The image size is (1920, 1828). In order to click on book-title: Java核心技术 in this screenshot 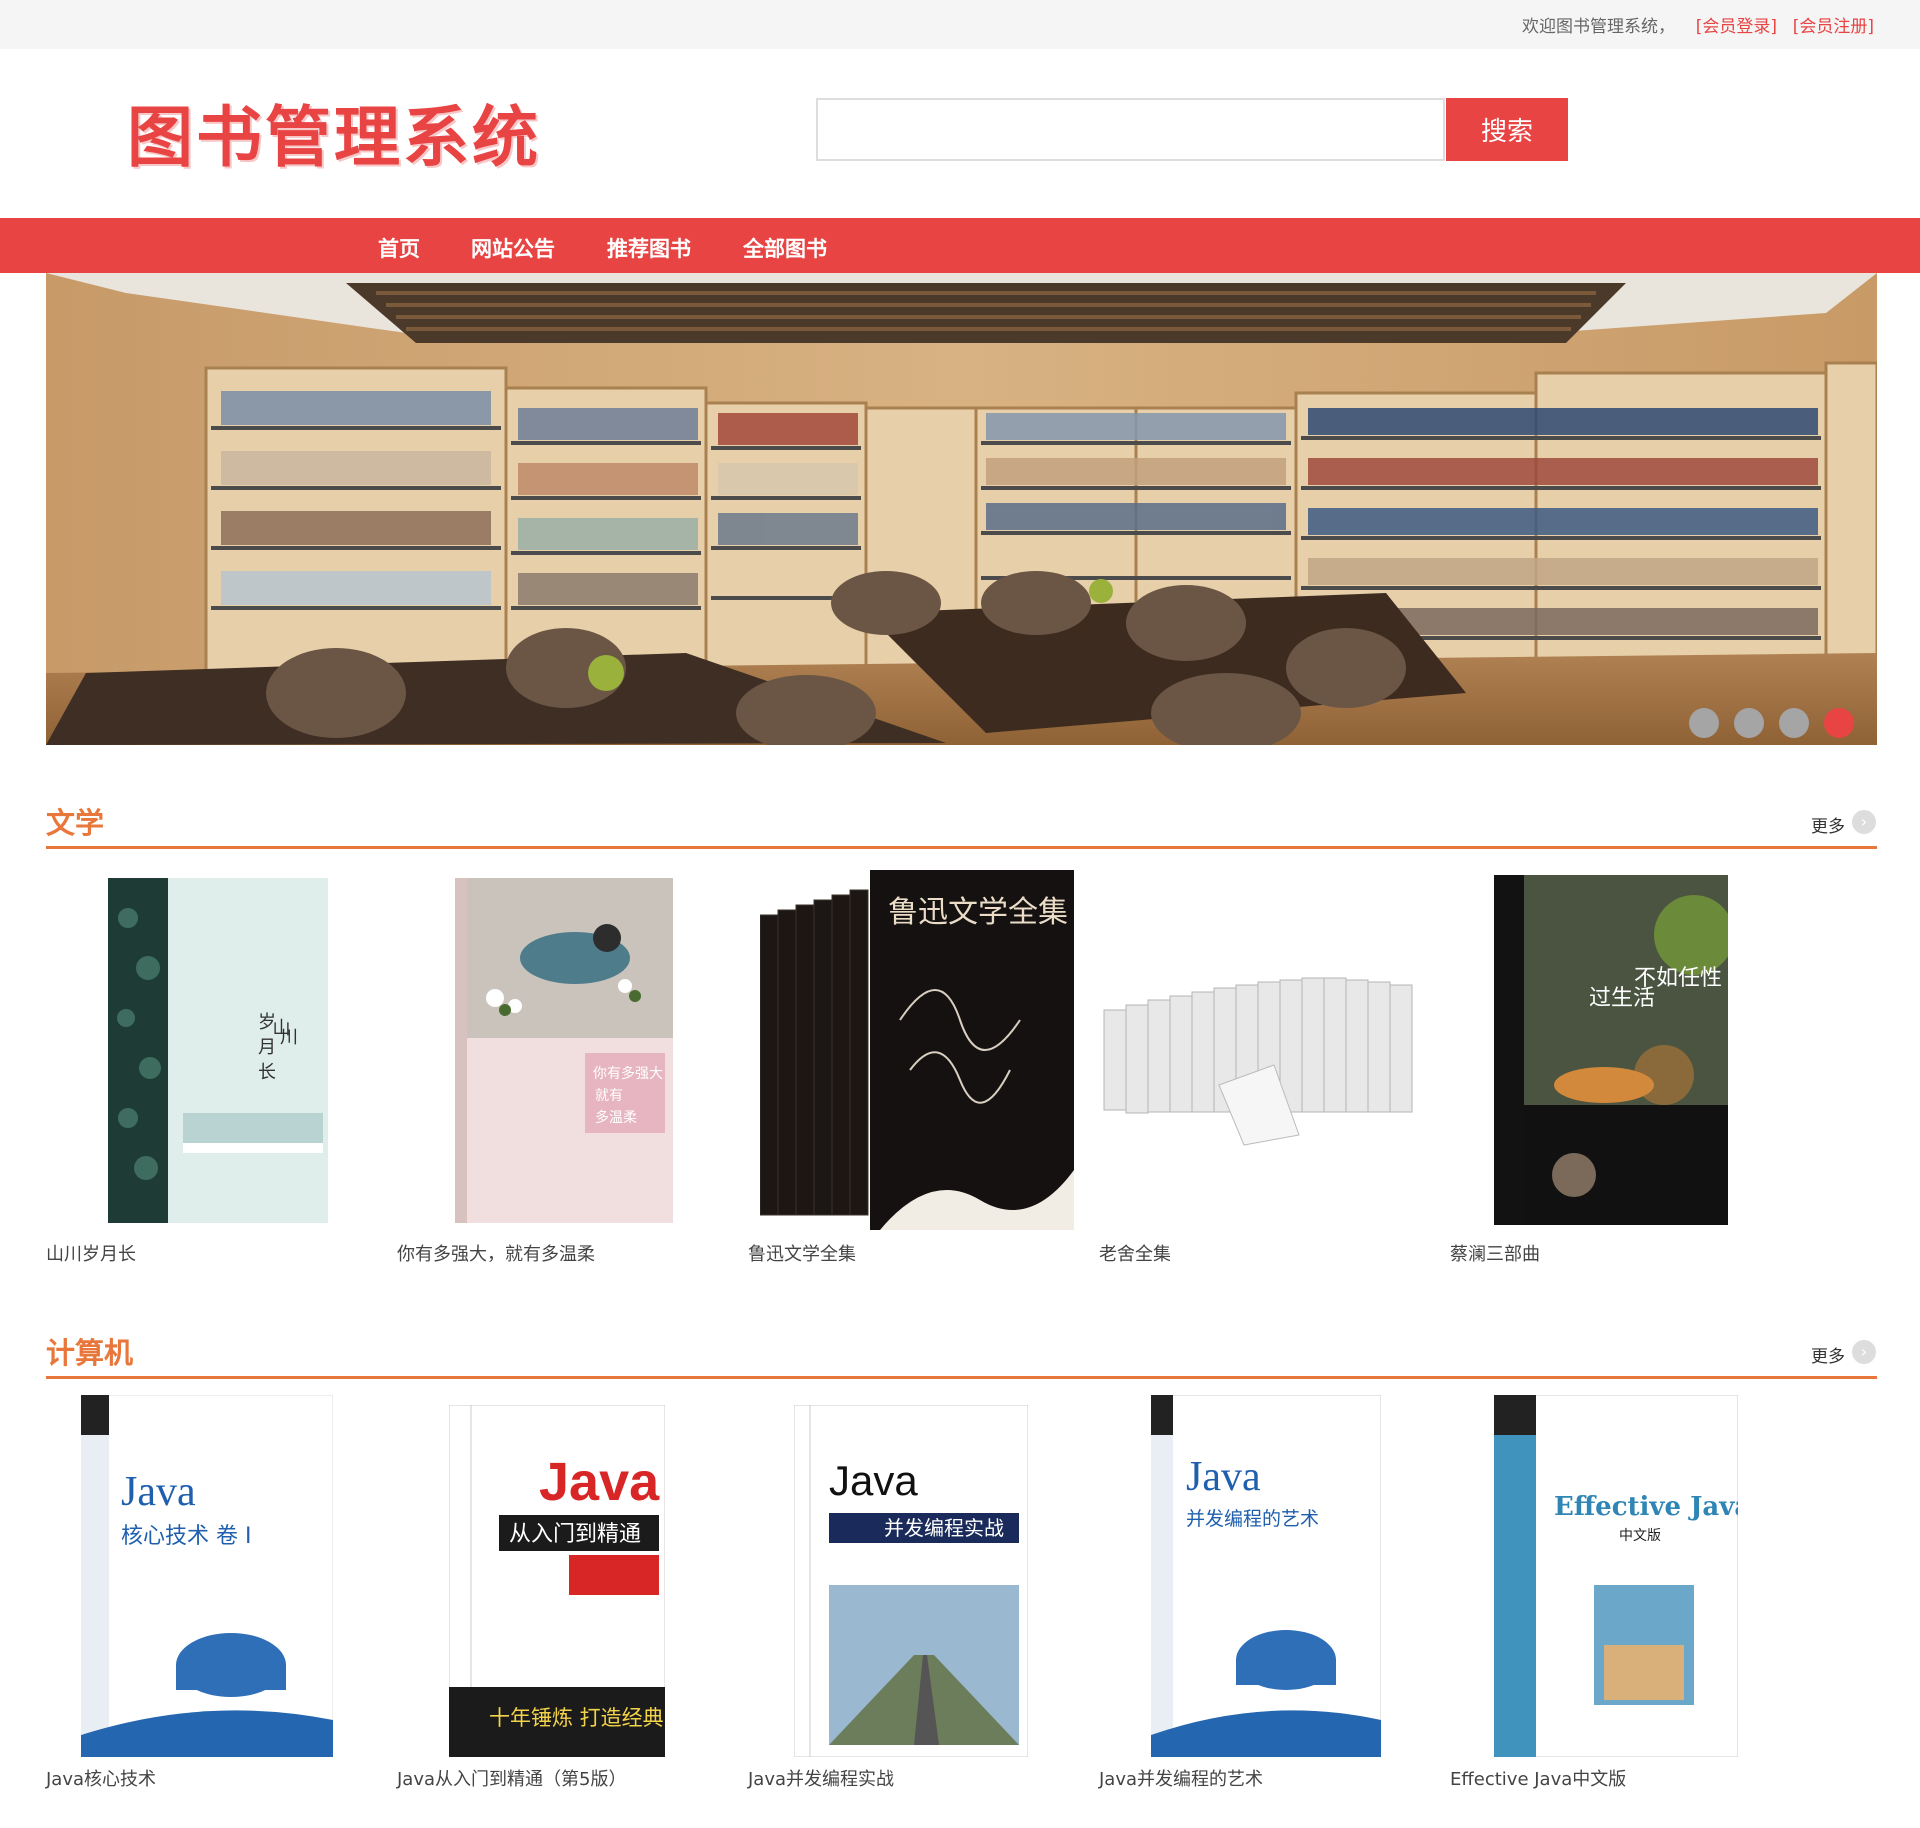, I will do `click(101, 1778)`.